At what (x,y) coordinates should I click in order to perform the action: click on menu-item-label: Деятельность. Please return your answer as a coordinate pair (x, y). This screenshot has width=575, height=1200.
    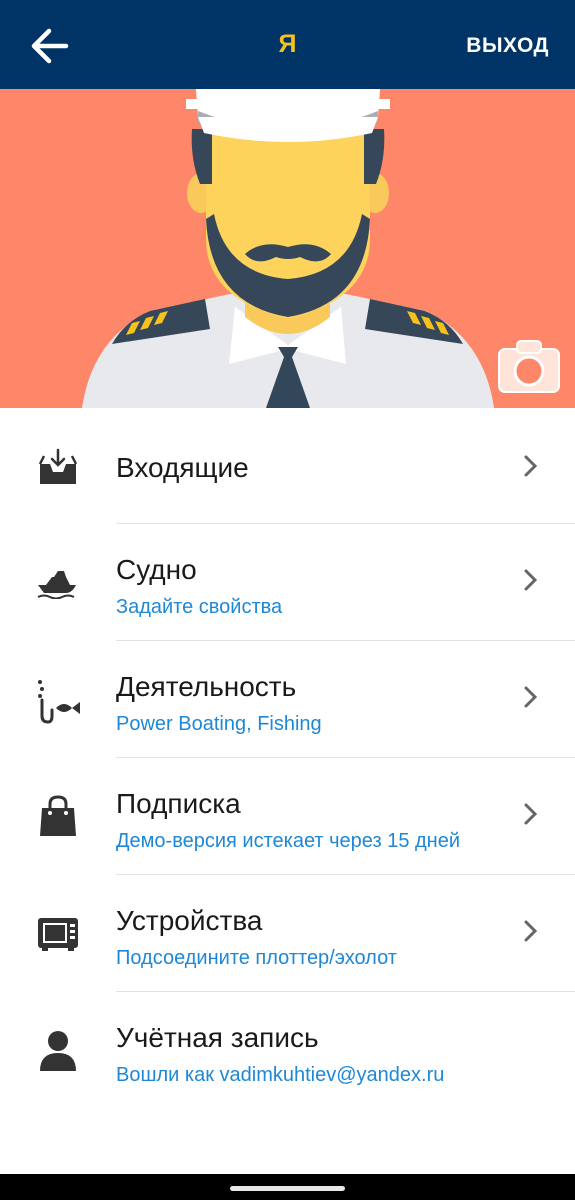
    Looking at the image, I should click on (206, 686).